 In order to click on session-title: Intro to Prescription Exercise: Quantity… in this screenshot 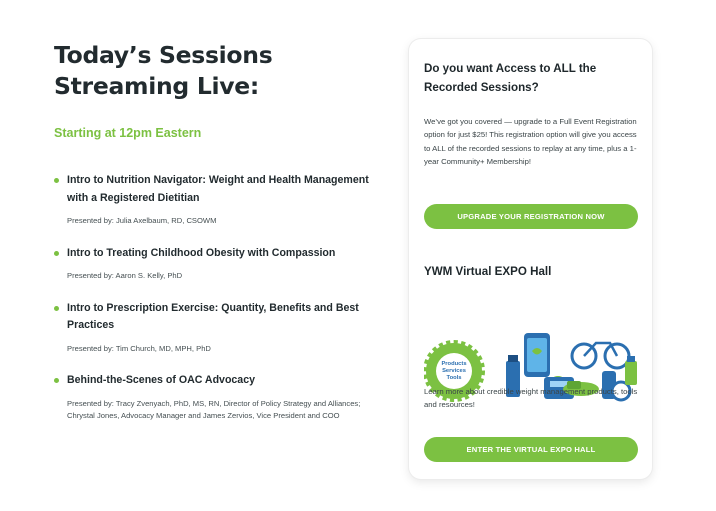, I will do `click(213, 316)`.